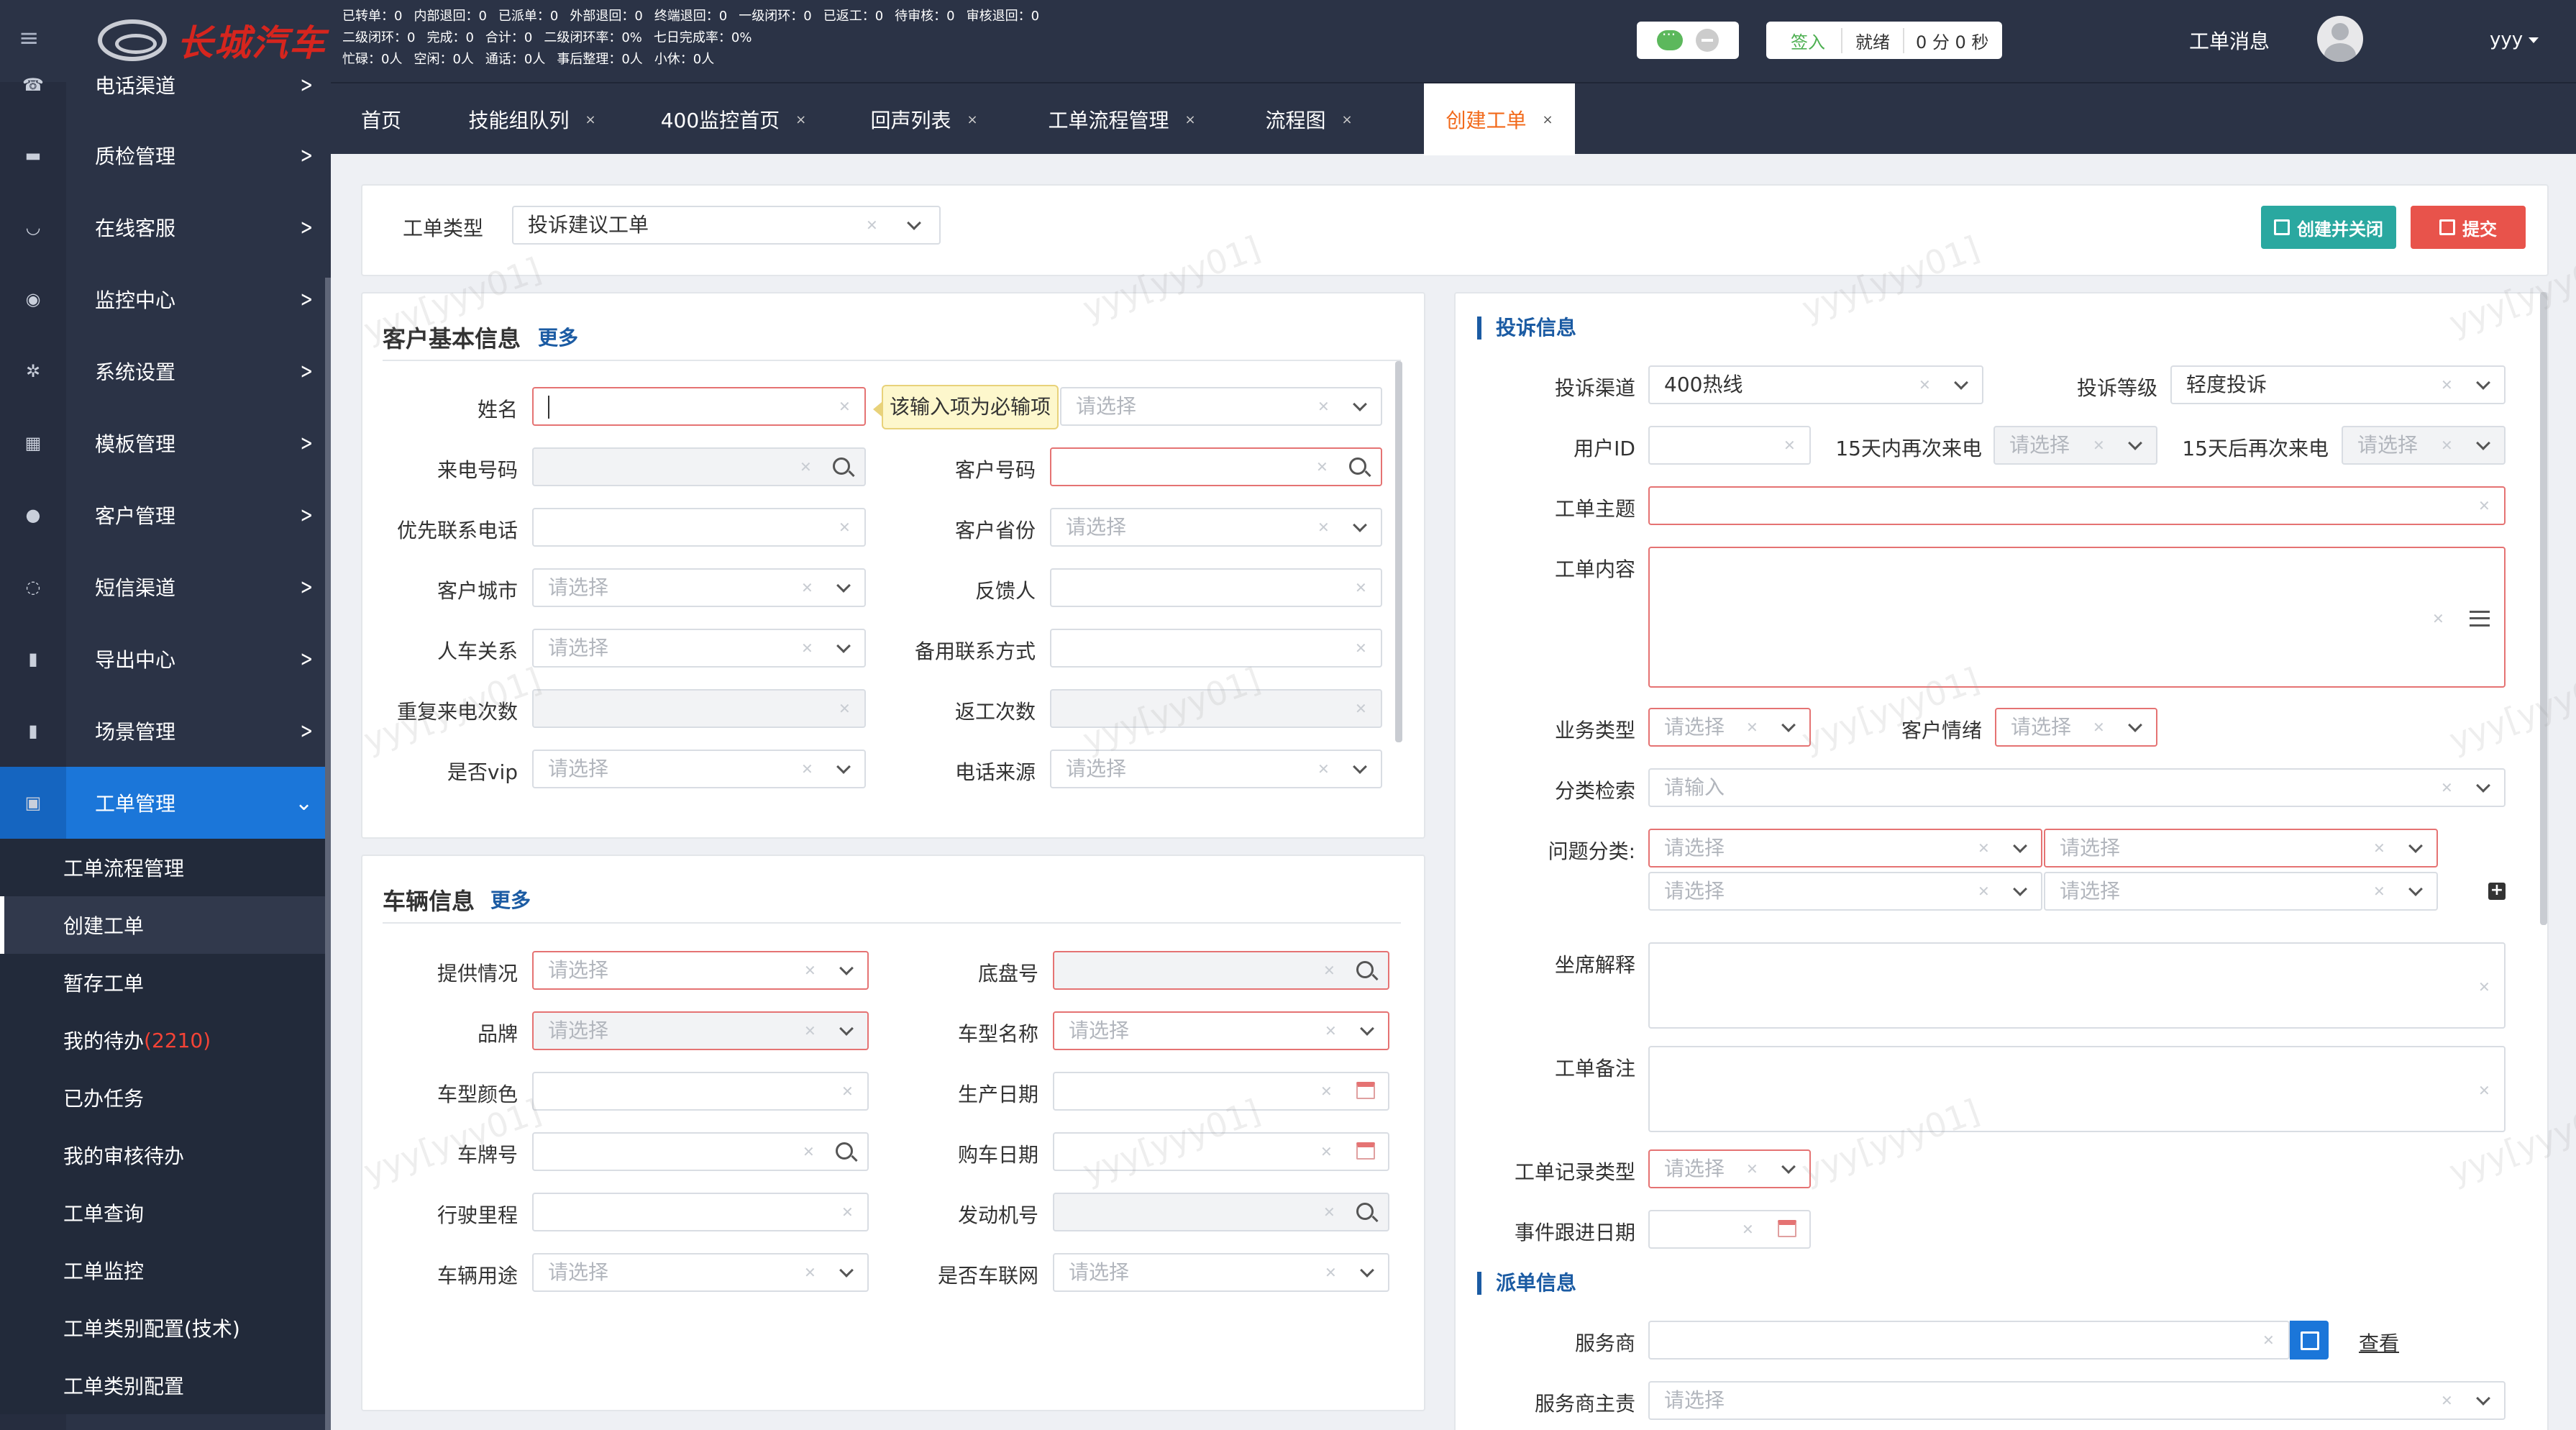 The image size is (2576, 1430). I want to click on customer-province-select: 请选择 ✕, so click(1216, 528).